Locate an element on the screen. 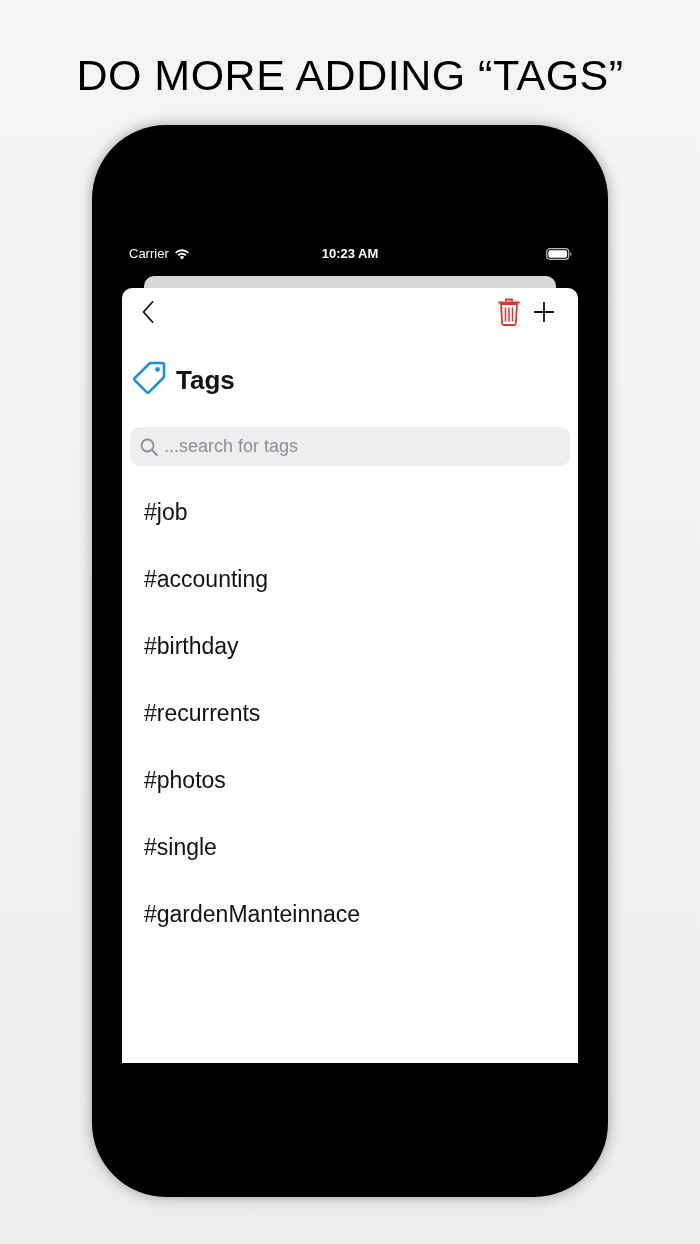 Image resolution: width=700 pixels, height=1244 pixels. carrier-label: Carrier is located at coordinates (149, 254).